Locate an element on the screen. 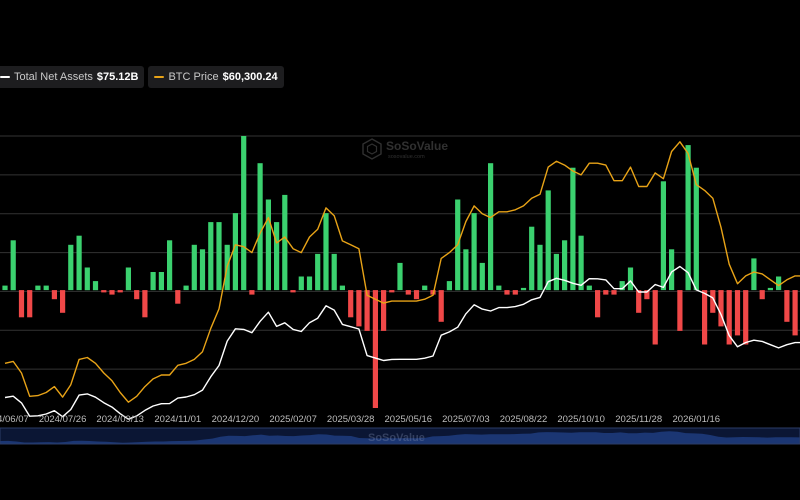 The height and width of the screenshot is (500, 800). x-tick-label: 2024/07/26 is located at coordinates (63, 419).